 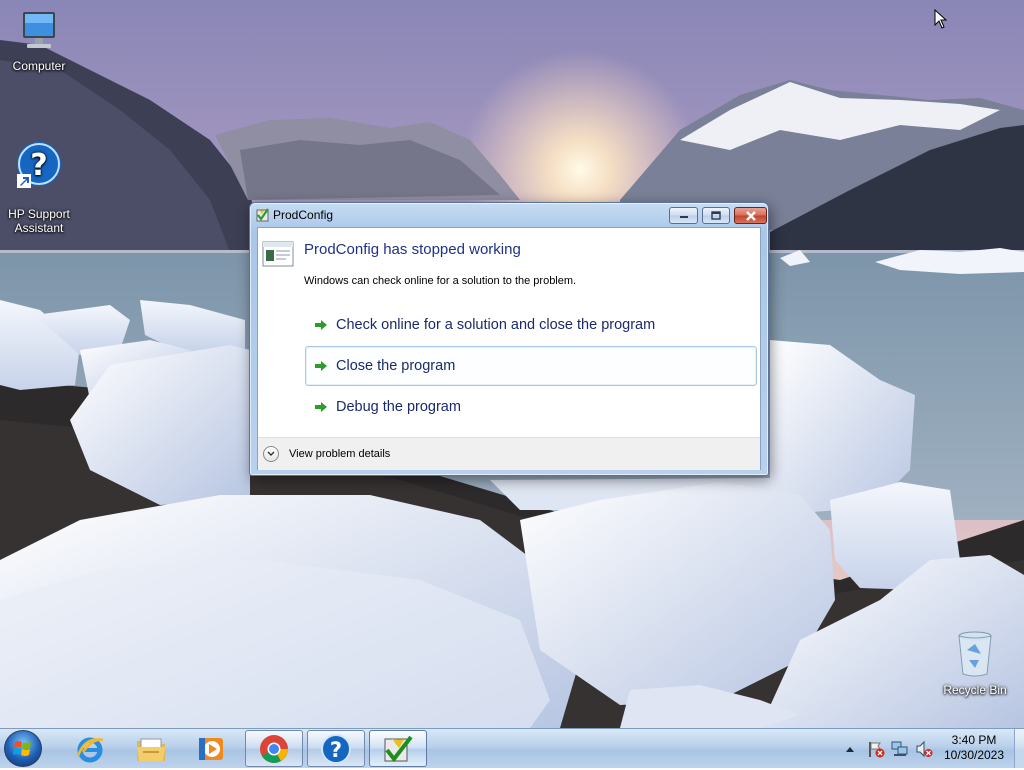 What do you see at coordinates (412, 249) in the screenshot?
I see `main-instruction: ProdConfig has stopped working` at bounding box center [412, 249].